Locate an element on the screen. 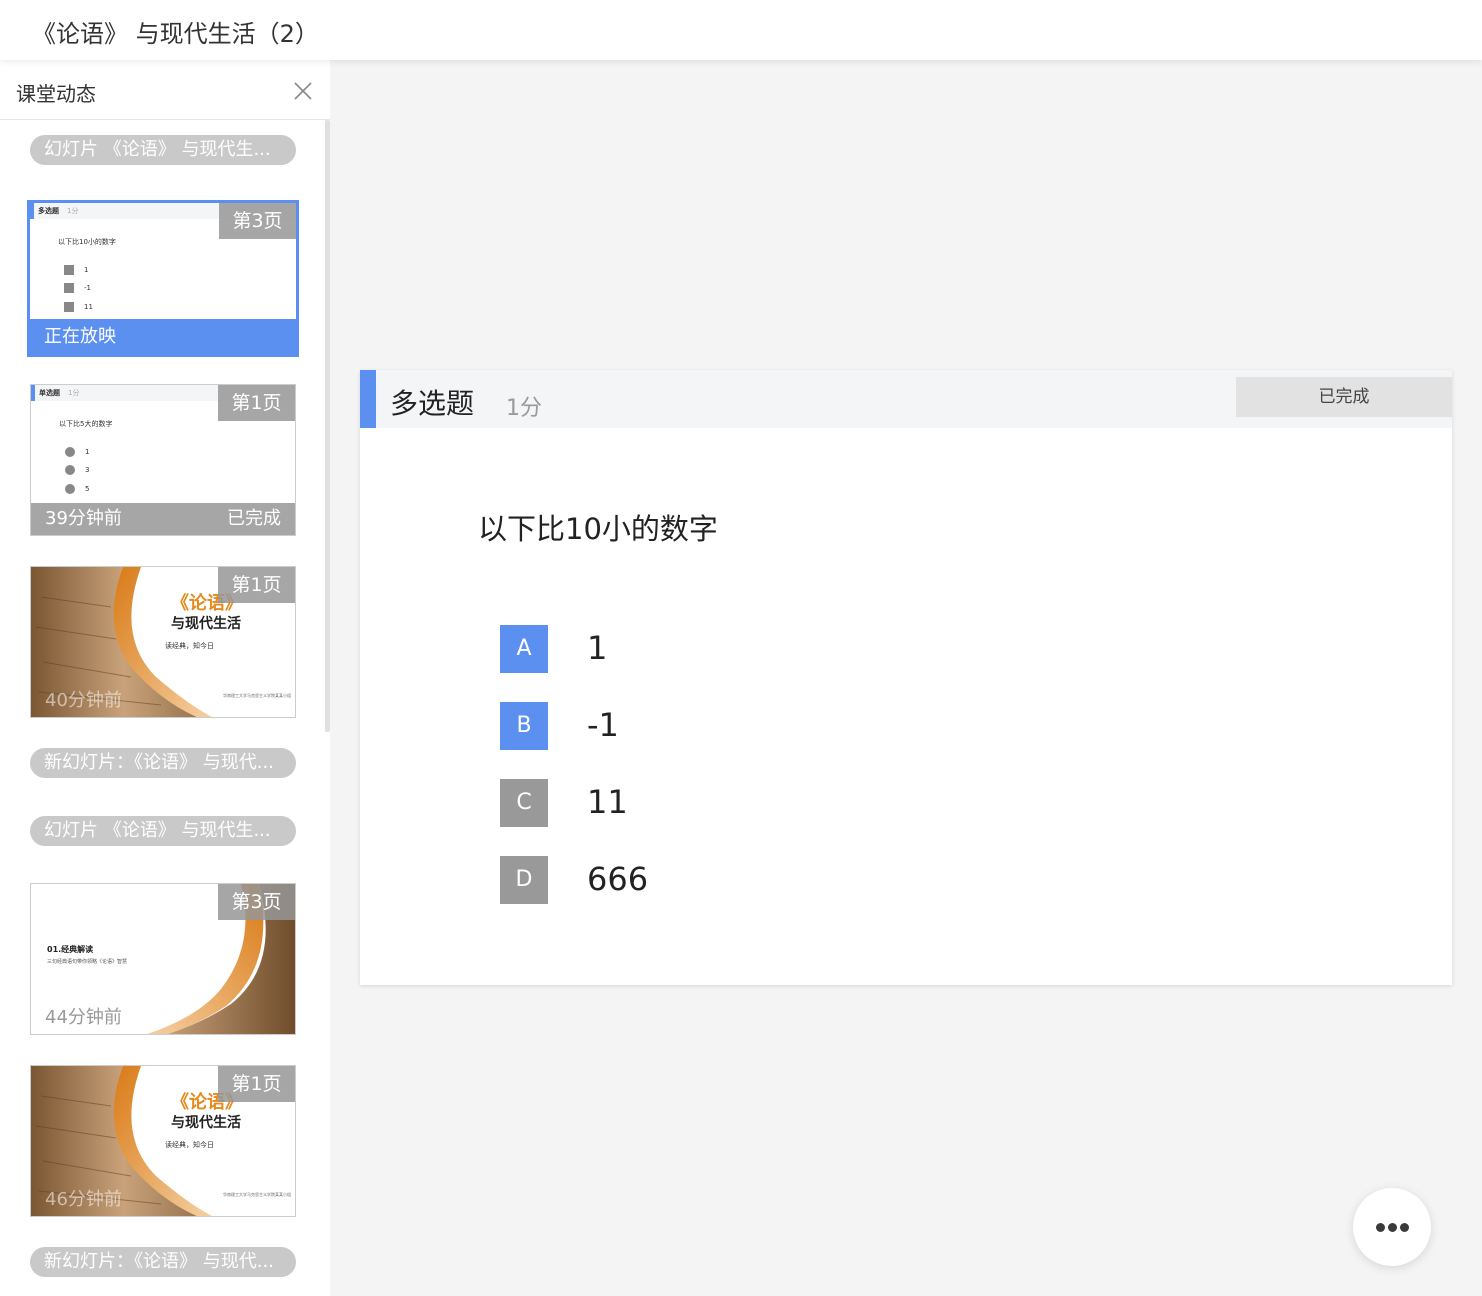  thumb-option-value: 11 is located at coordinates (88, 307).